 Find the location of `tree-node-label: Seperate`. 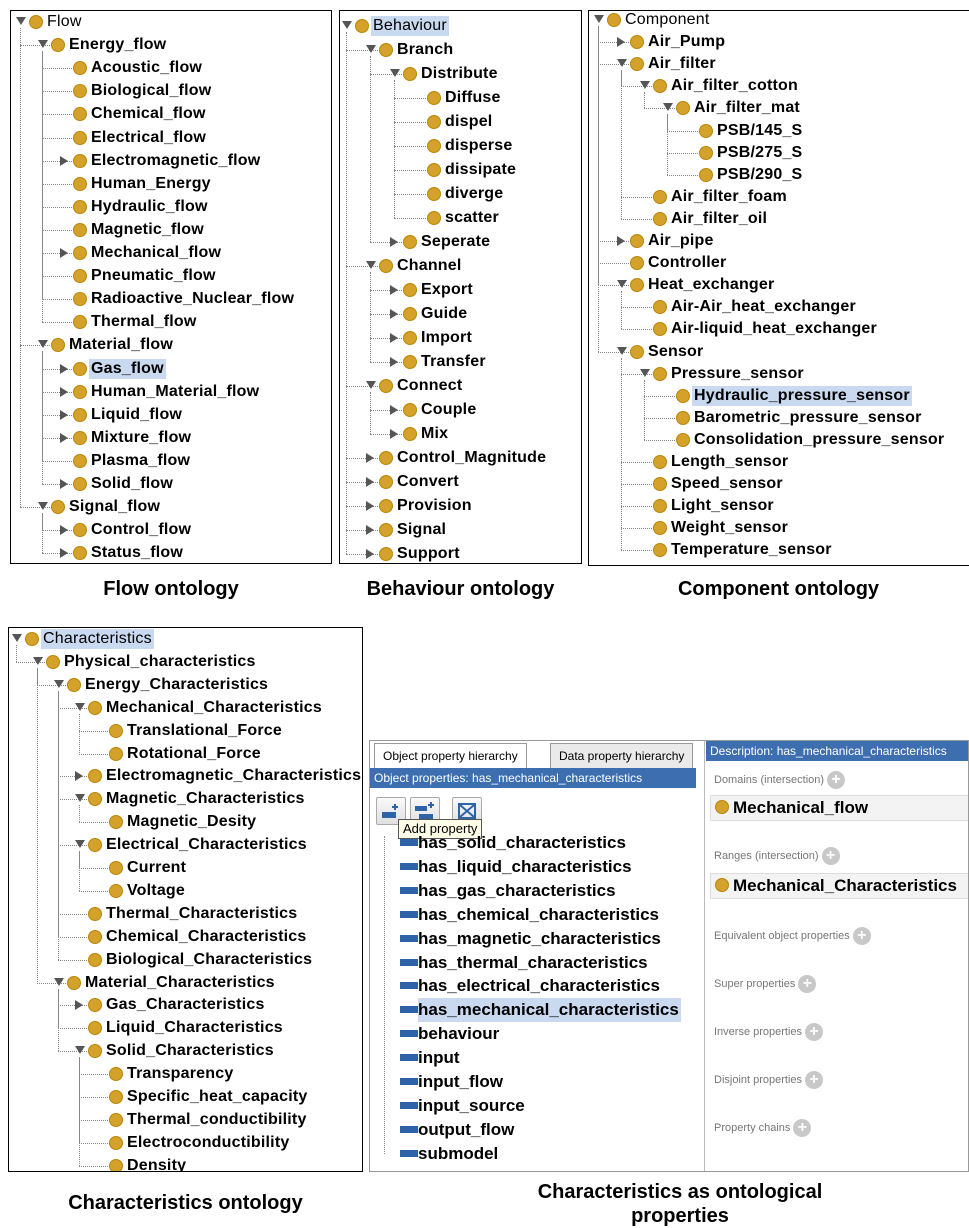

tree-node-label: Seperate is located at coordinates (456, 241).